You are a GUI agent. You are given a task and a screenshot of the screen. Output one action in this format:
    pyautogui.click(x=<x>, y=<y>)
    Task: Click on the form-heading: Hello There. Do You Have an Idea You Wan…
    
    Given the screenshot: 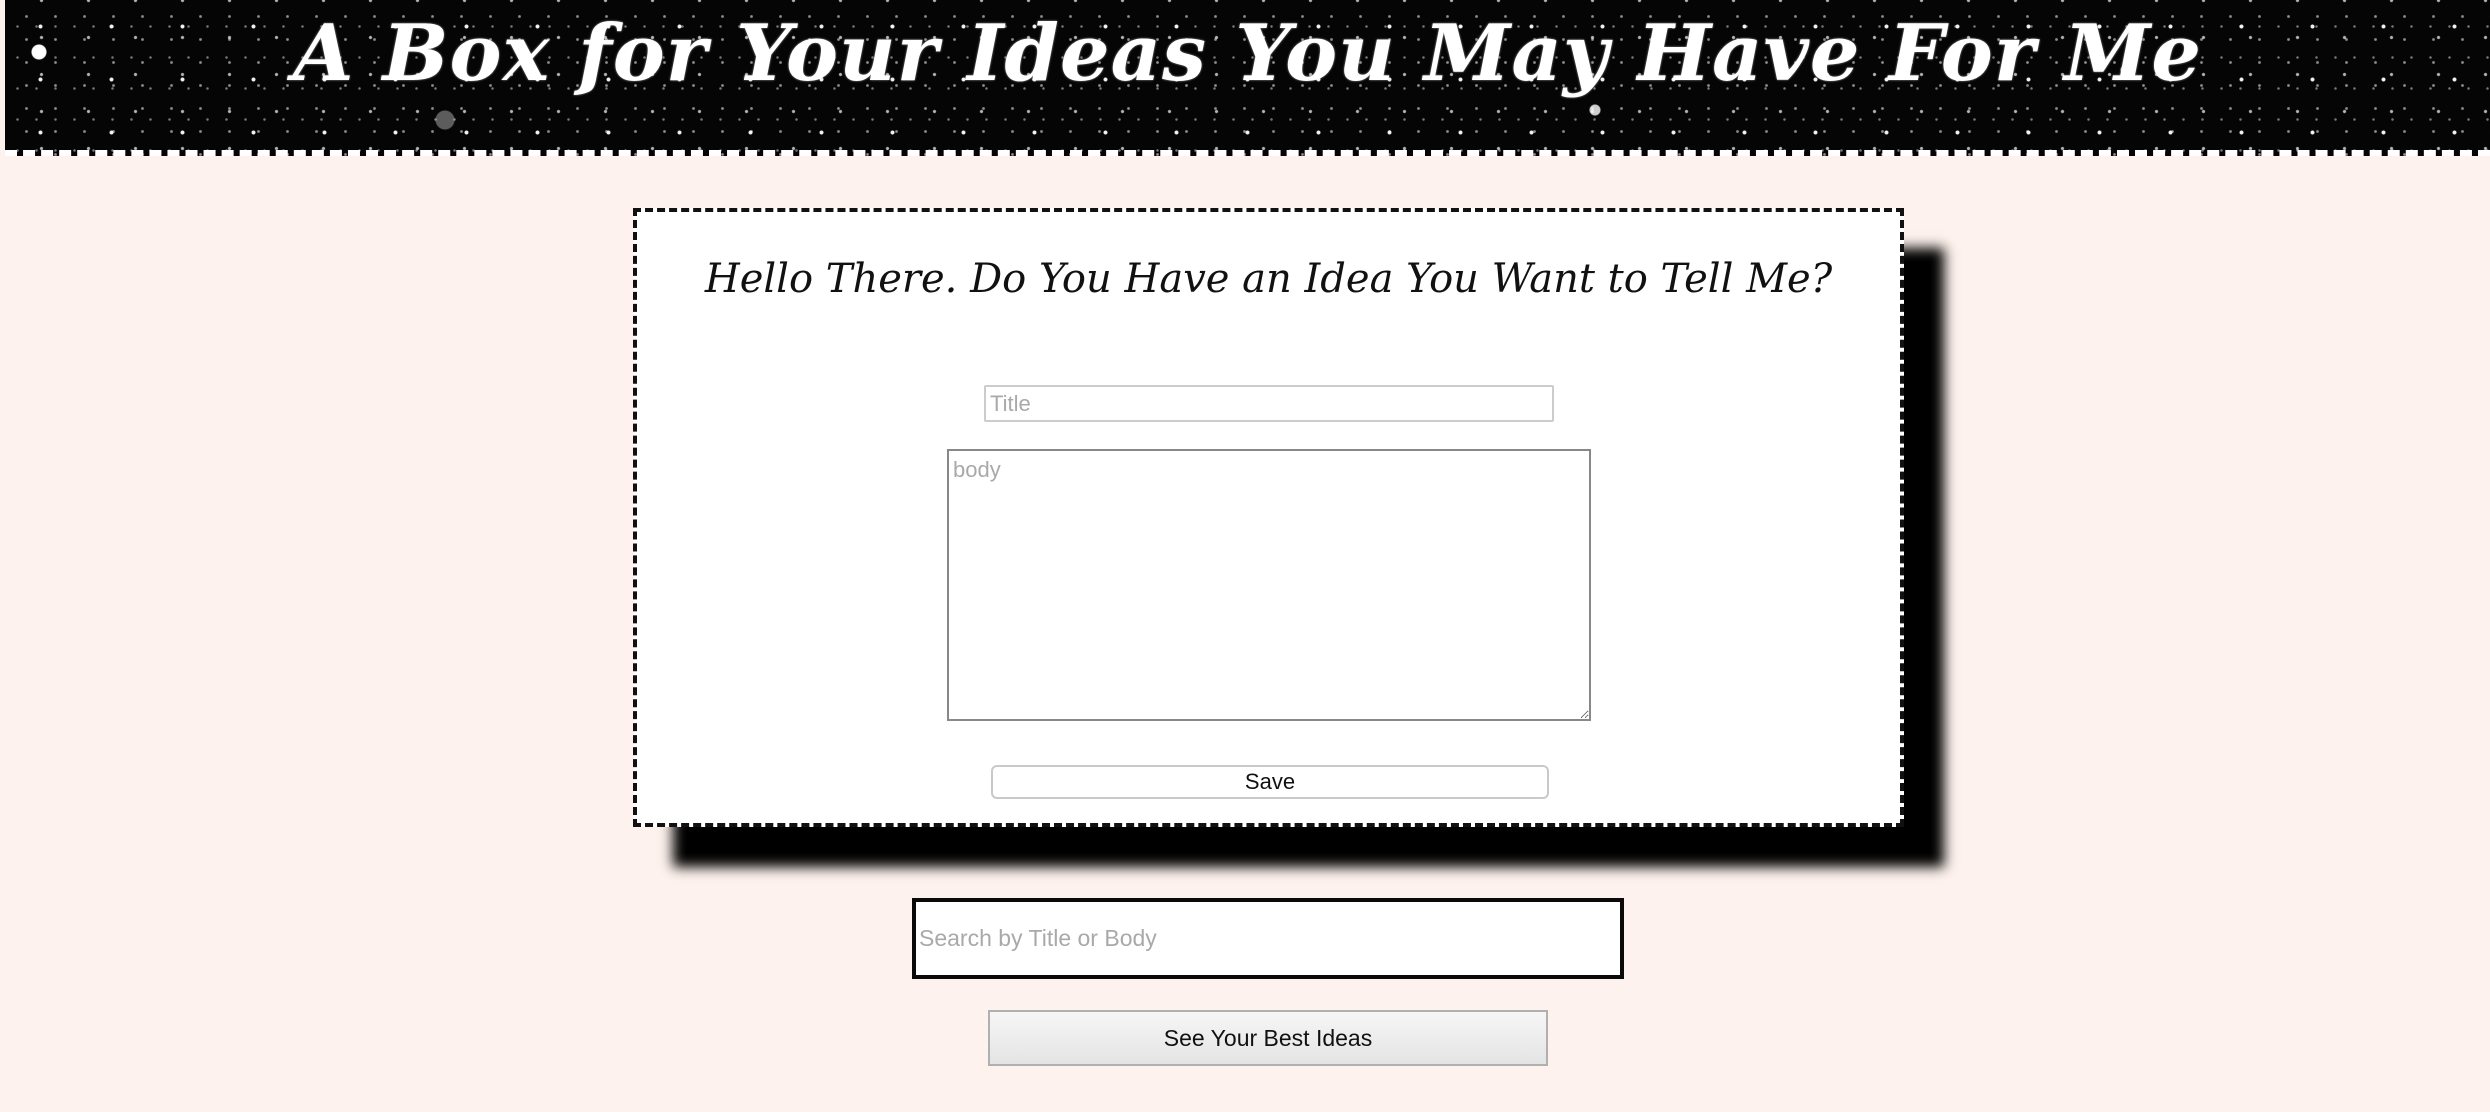 What is the action you would take?
    pyautogui.click(x=1268, y=279)
    